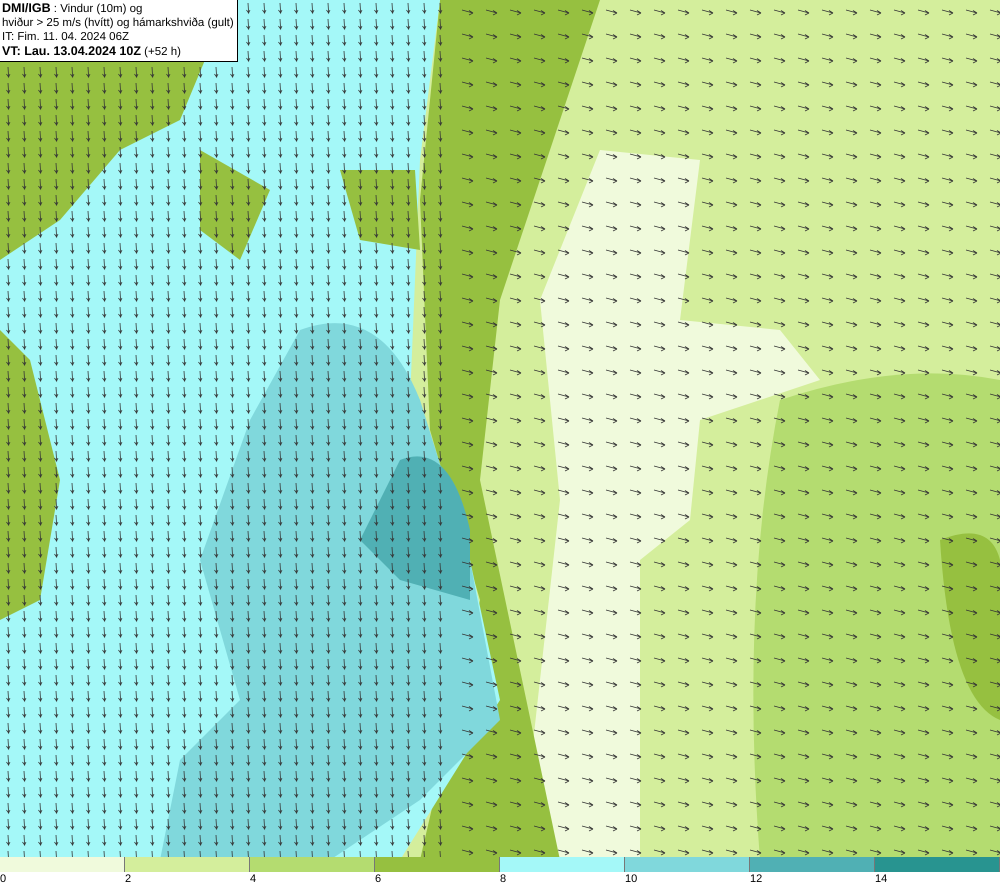 The height and width of the screenshot is (887, 1000). Describe the element at coordinates (73, 8) in the screenshot. I see `caption-line: DMI/IGB : Vindur (10m) og` at that location.